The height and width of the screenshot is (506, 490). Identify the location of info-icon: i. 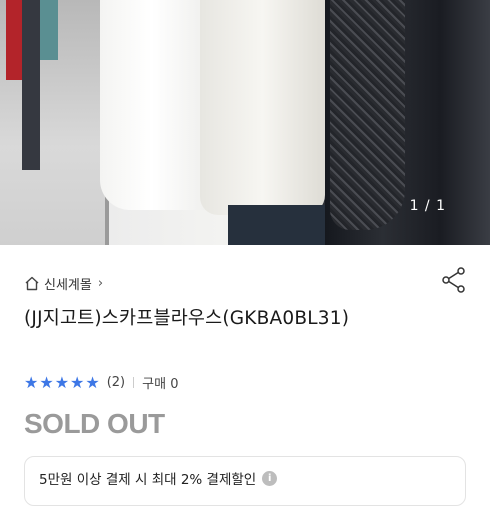
(270, 478).